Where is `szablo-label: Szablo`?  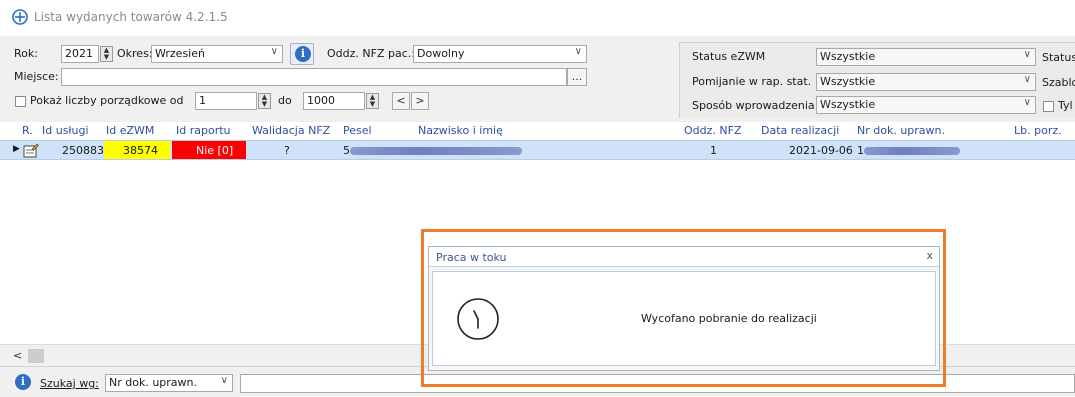
szablo-label: Szablo is located at coordinates (1058, 82).